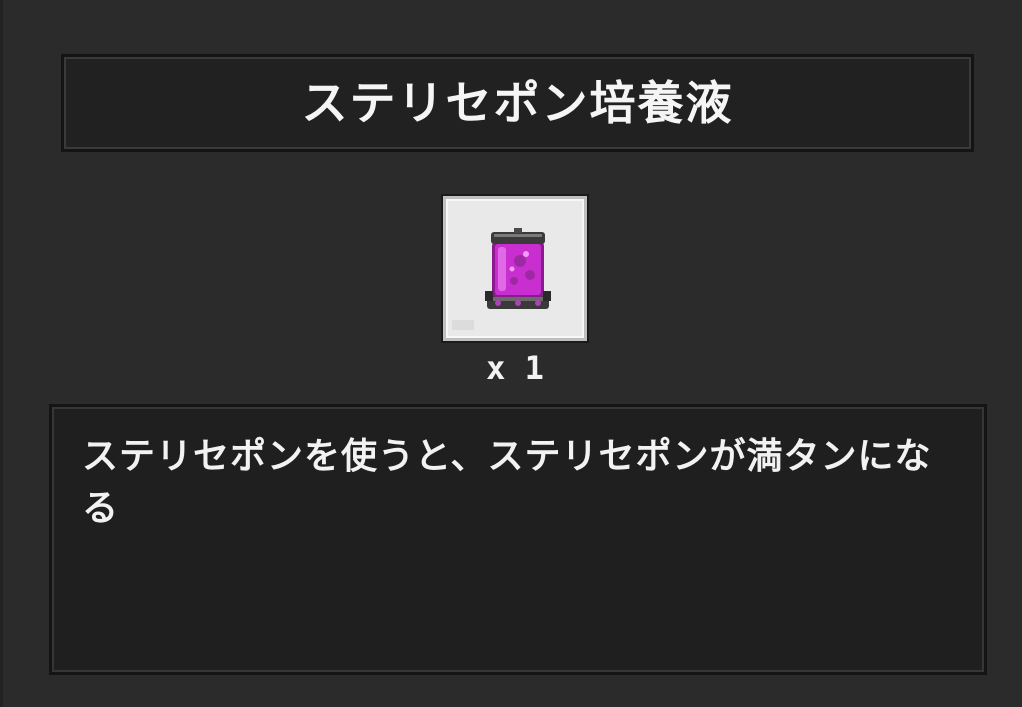 The image size is (1022, 707). Describe the element at coordinates (1, 353) in the screenshot. I see `left-panel-edge` at that location.